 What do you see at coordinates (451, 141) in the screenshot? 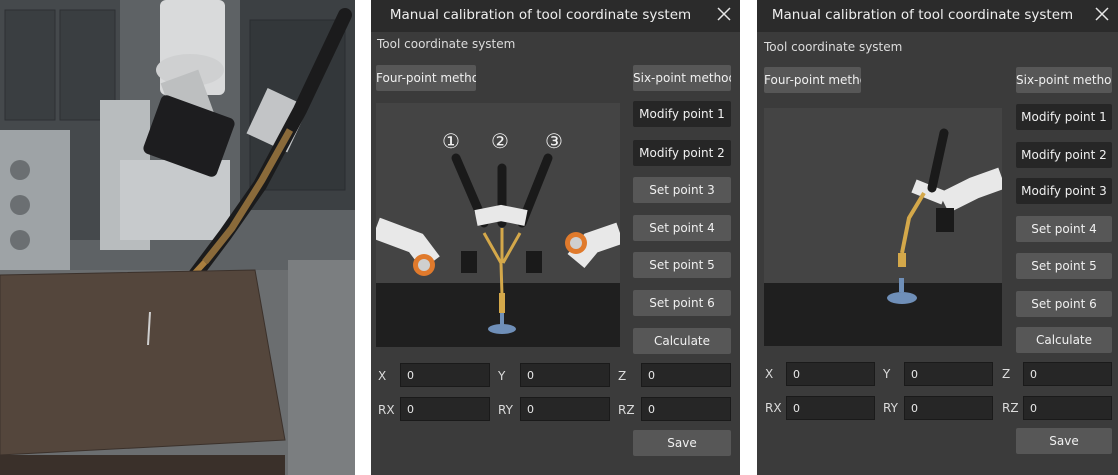
I see `marker-1: ①` at bounding box center [451, 141].